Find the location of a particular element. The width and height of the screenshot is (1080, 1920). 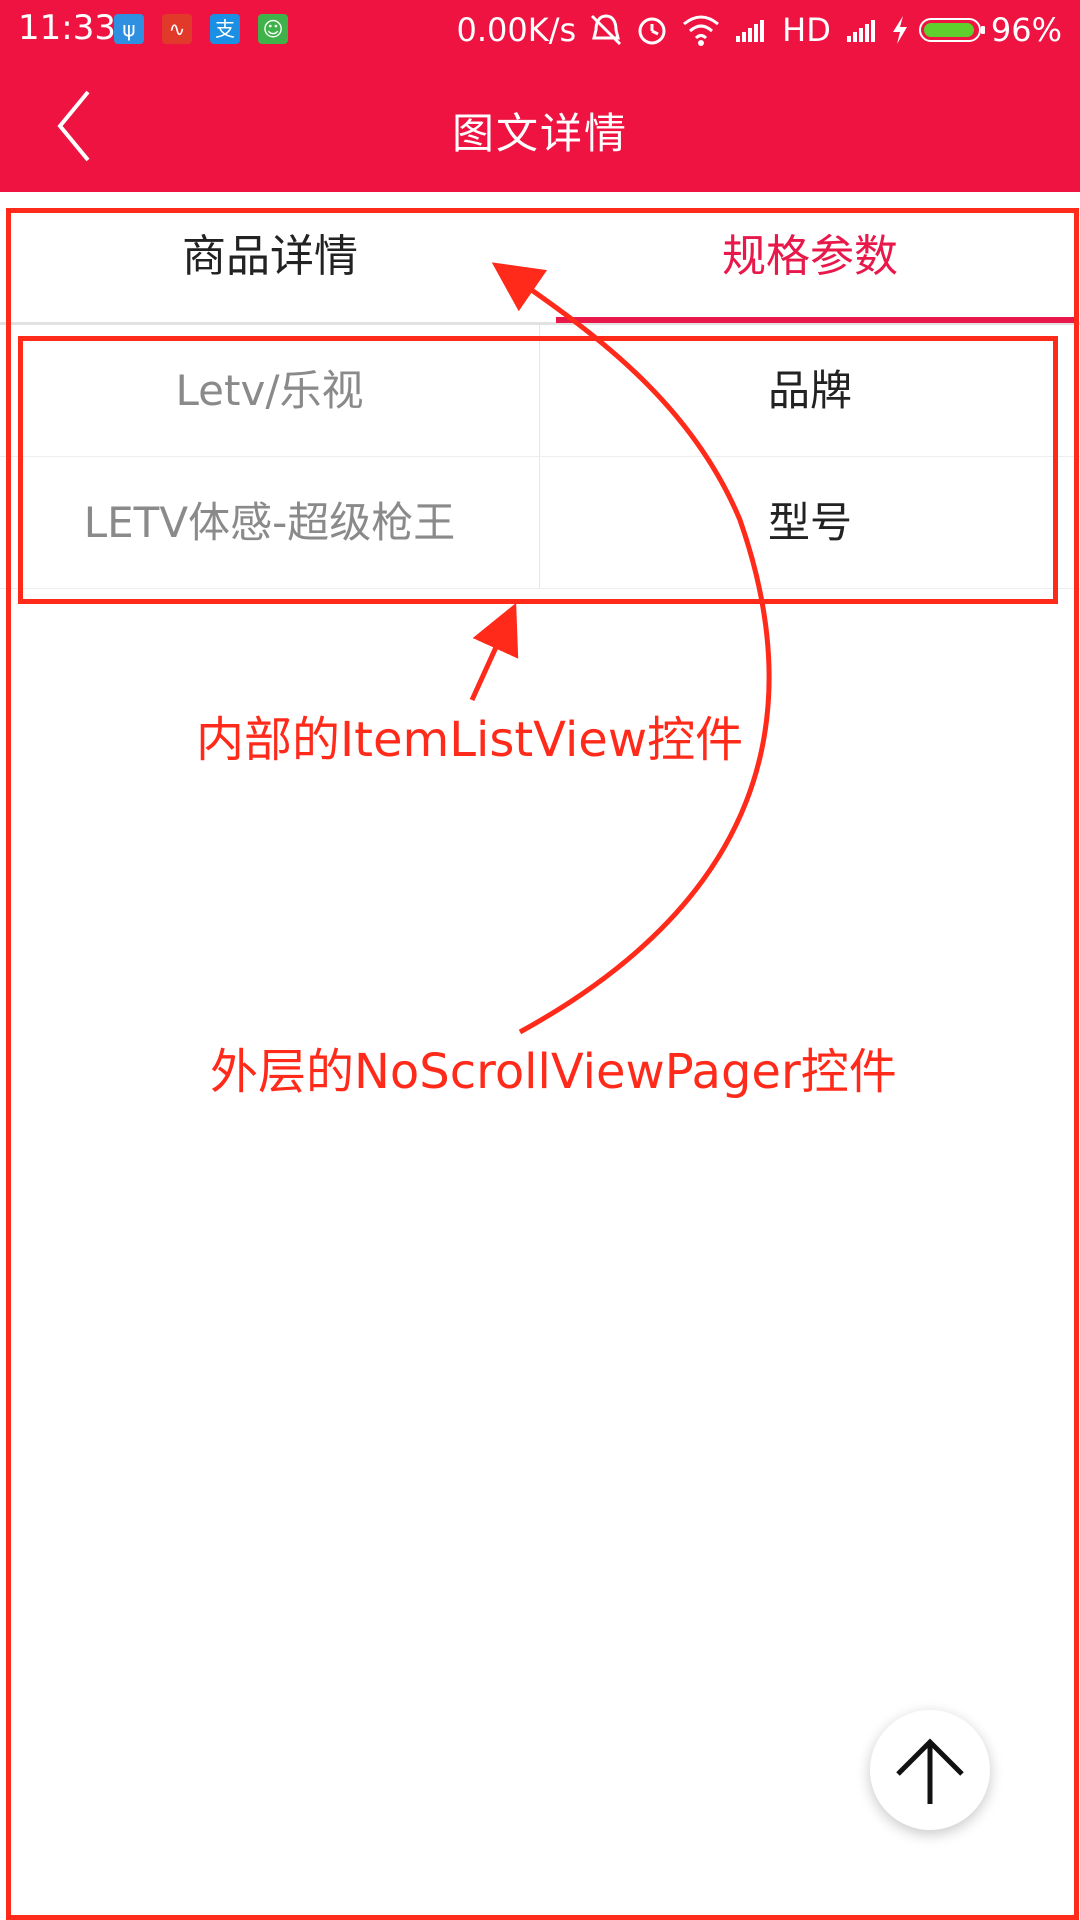

battery-icon is located at coordinates (951, 30).